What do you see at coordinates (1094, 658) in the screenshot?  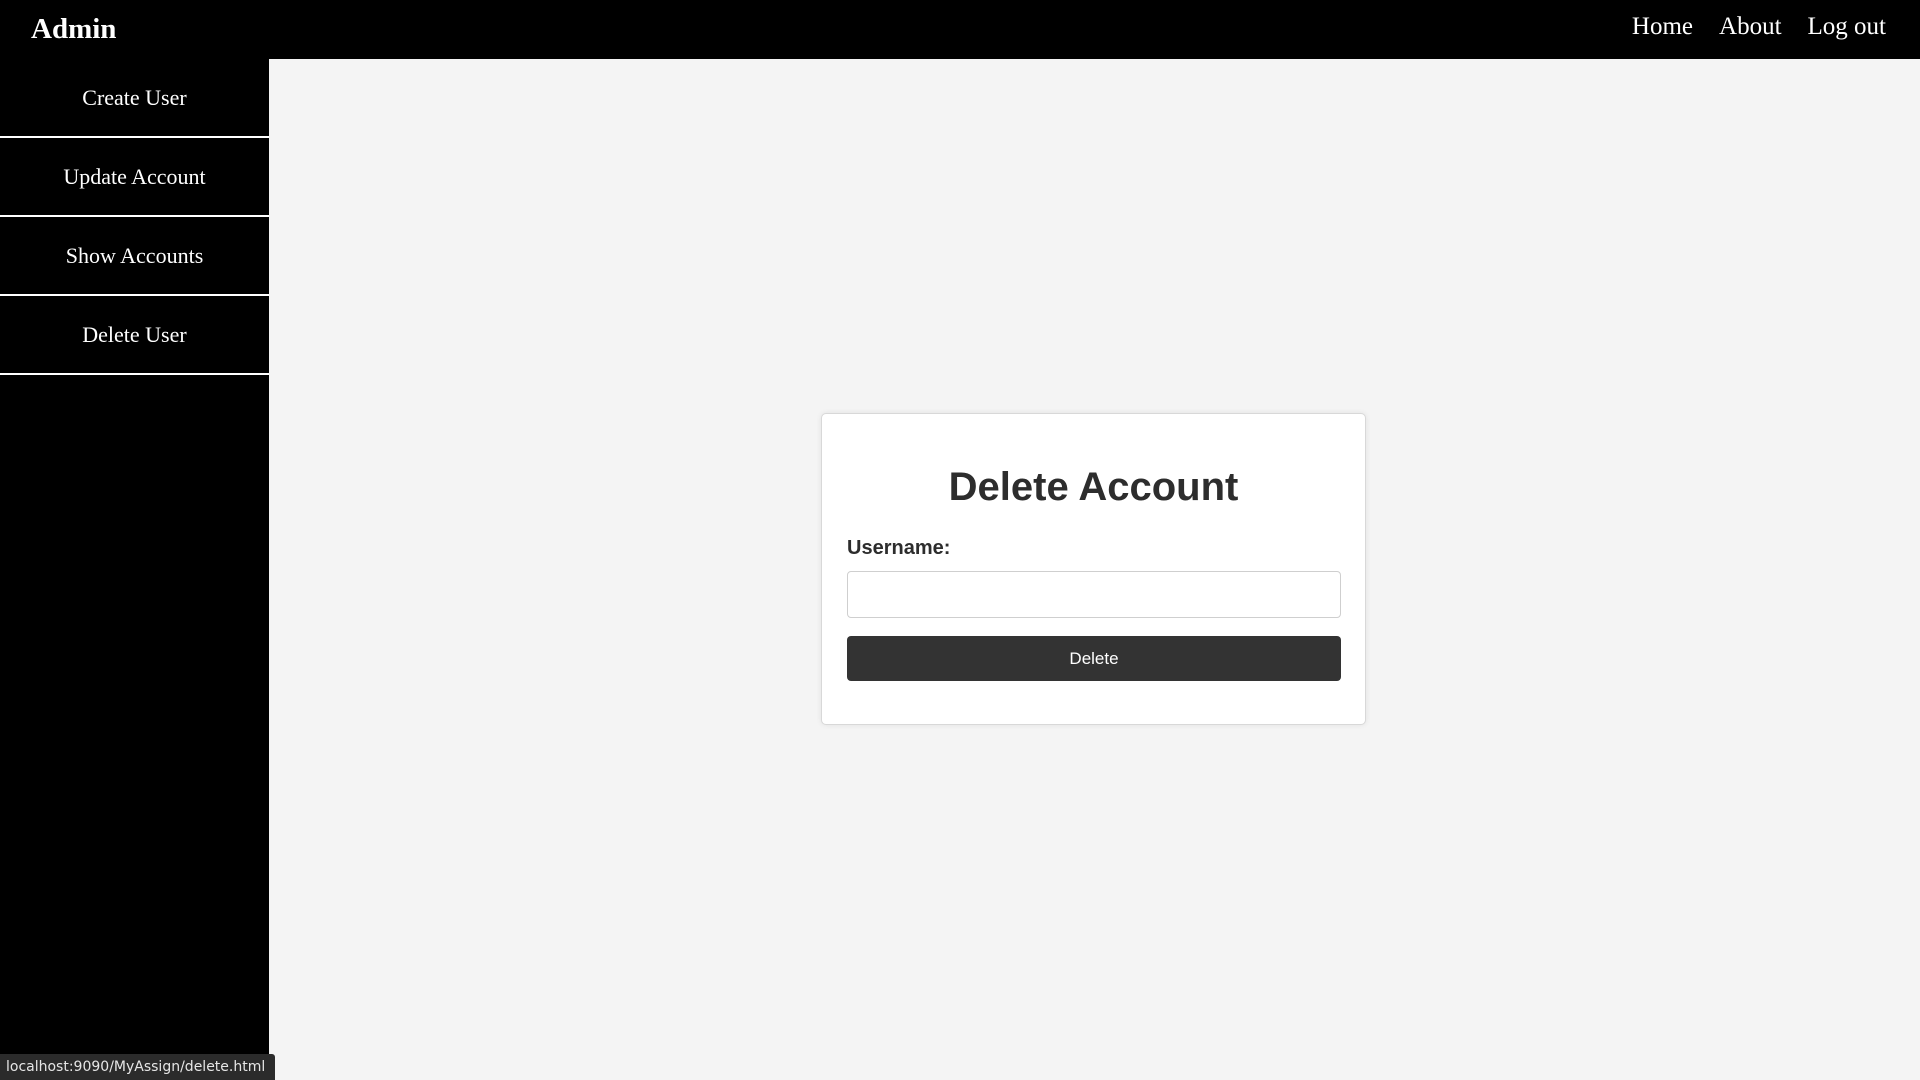 I see `delete-button: Delete` at bounding box center [1094, 658].